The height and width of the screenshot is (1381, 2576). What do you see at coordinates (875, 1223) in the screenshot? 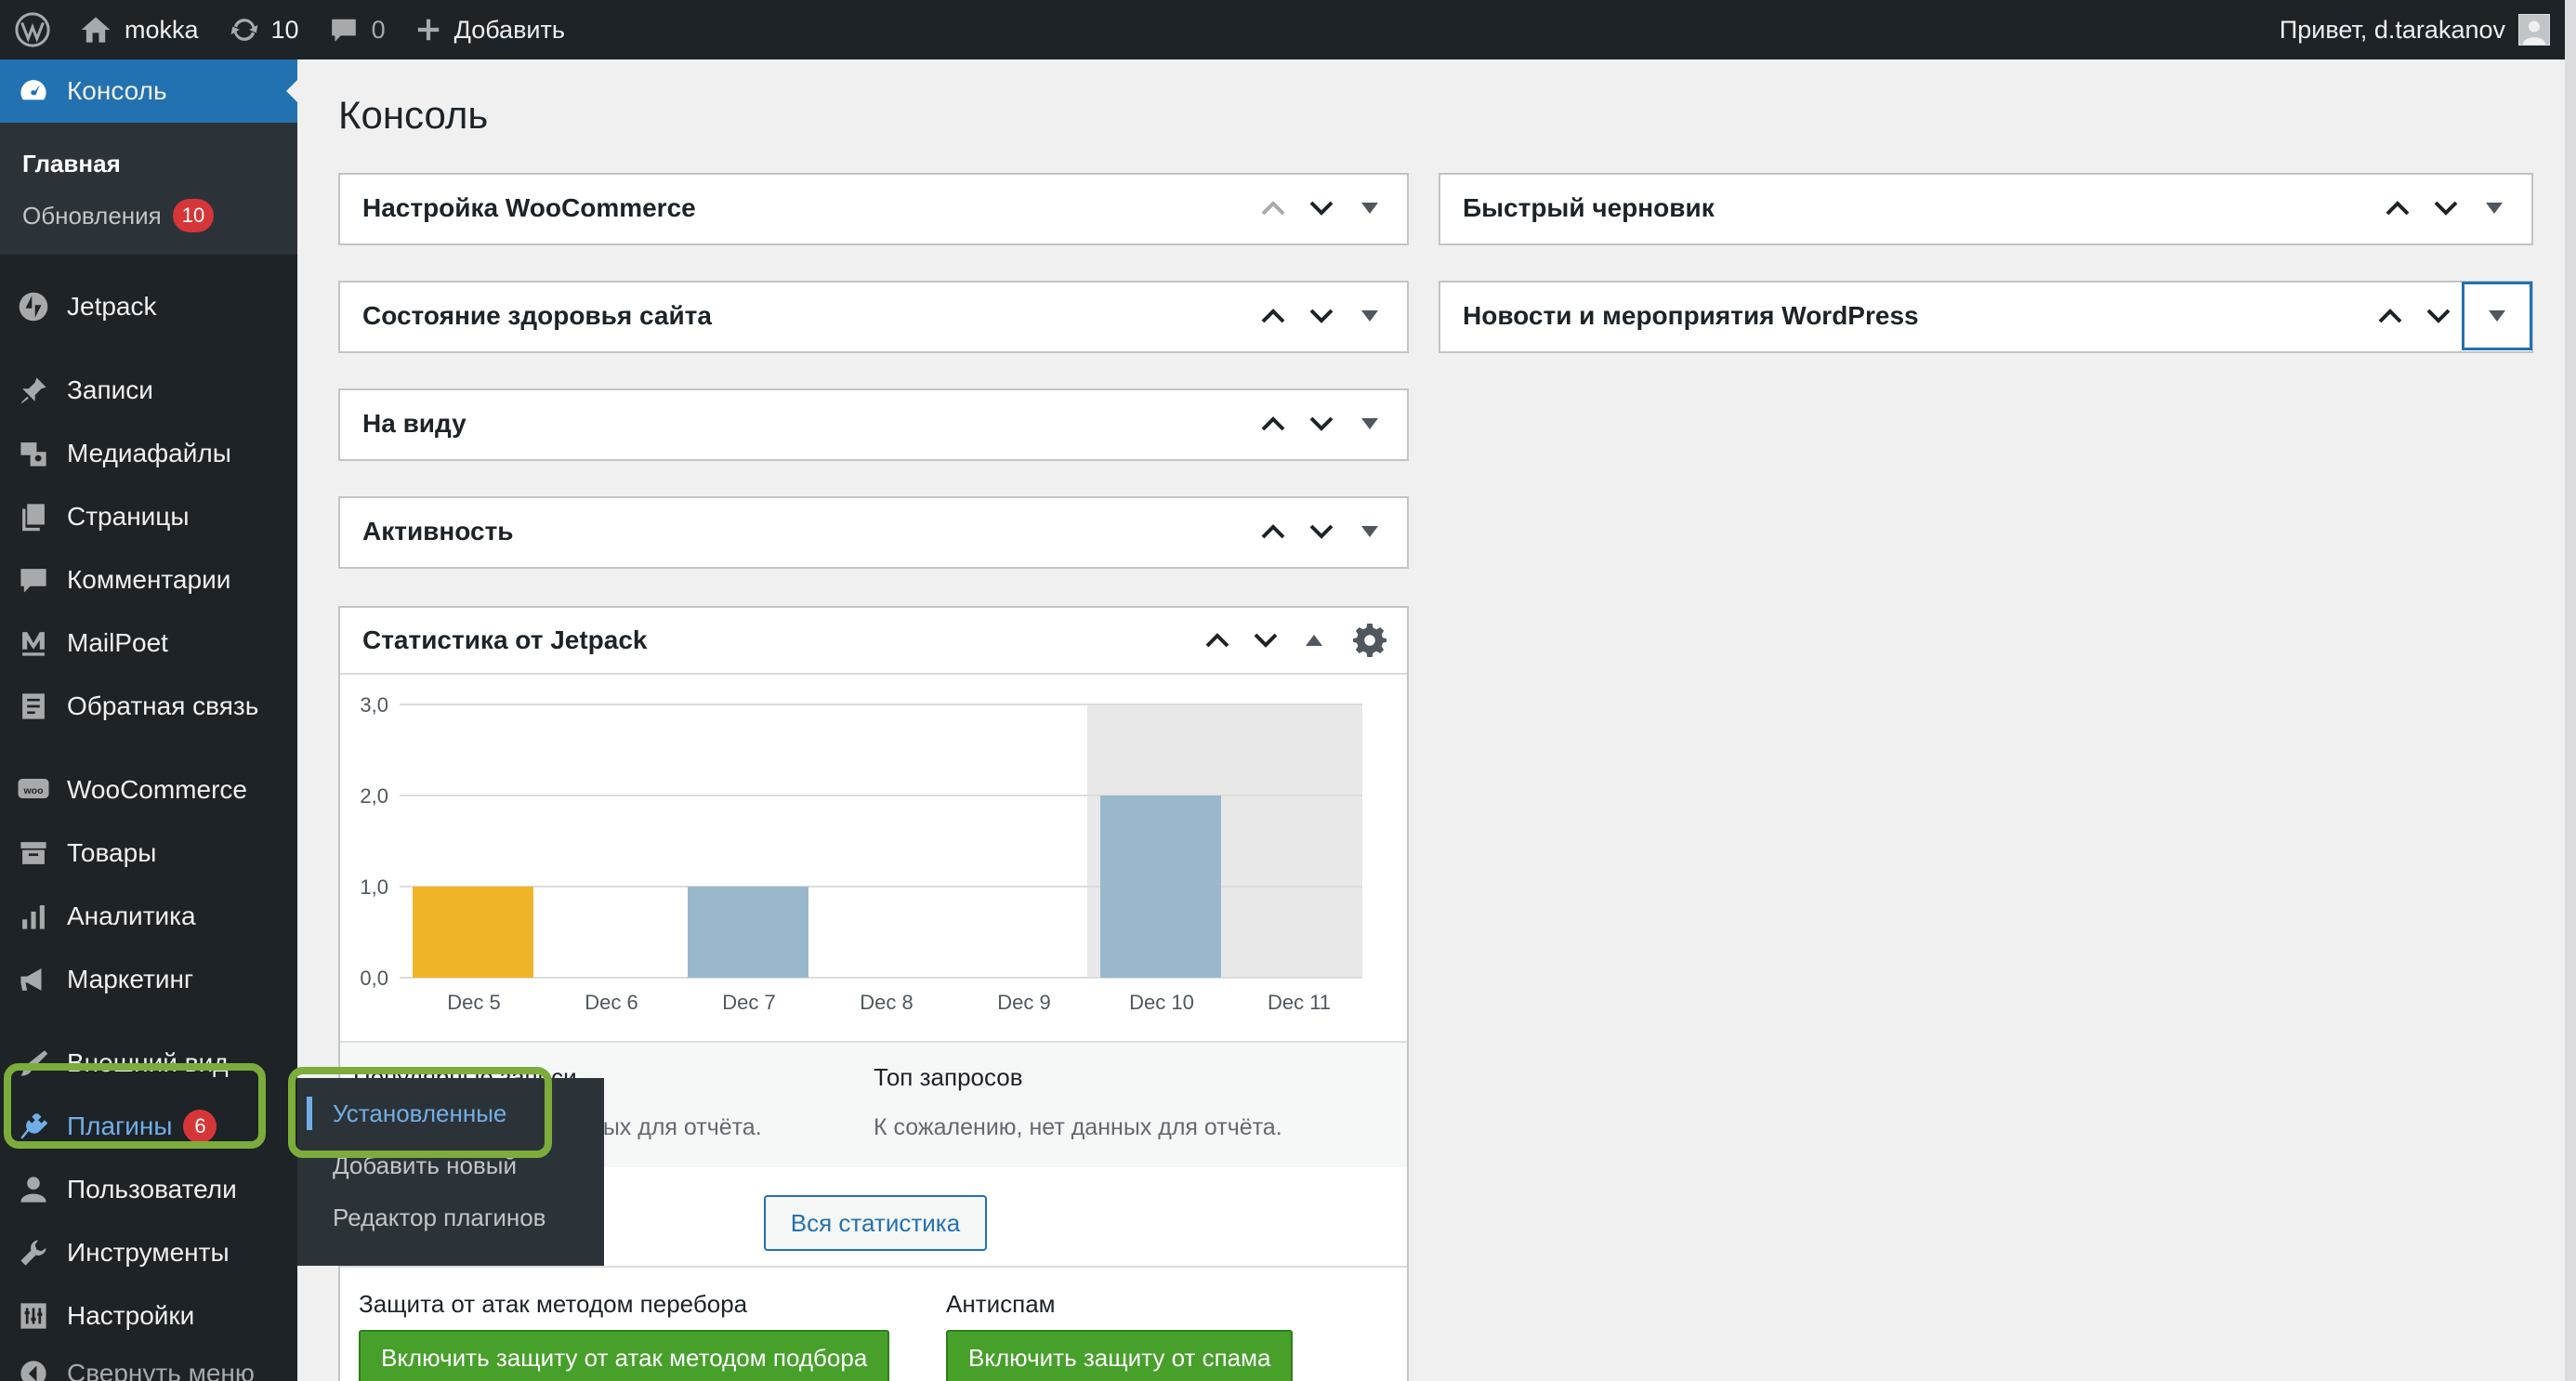
I see `all-stats-button: Вся статистика` at bounding box center [875, 1223].